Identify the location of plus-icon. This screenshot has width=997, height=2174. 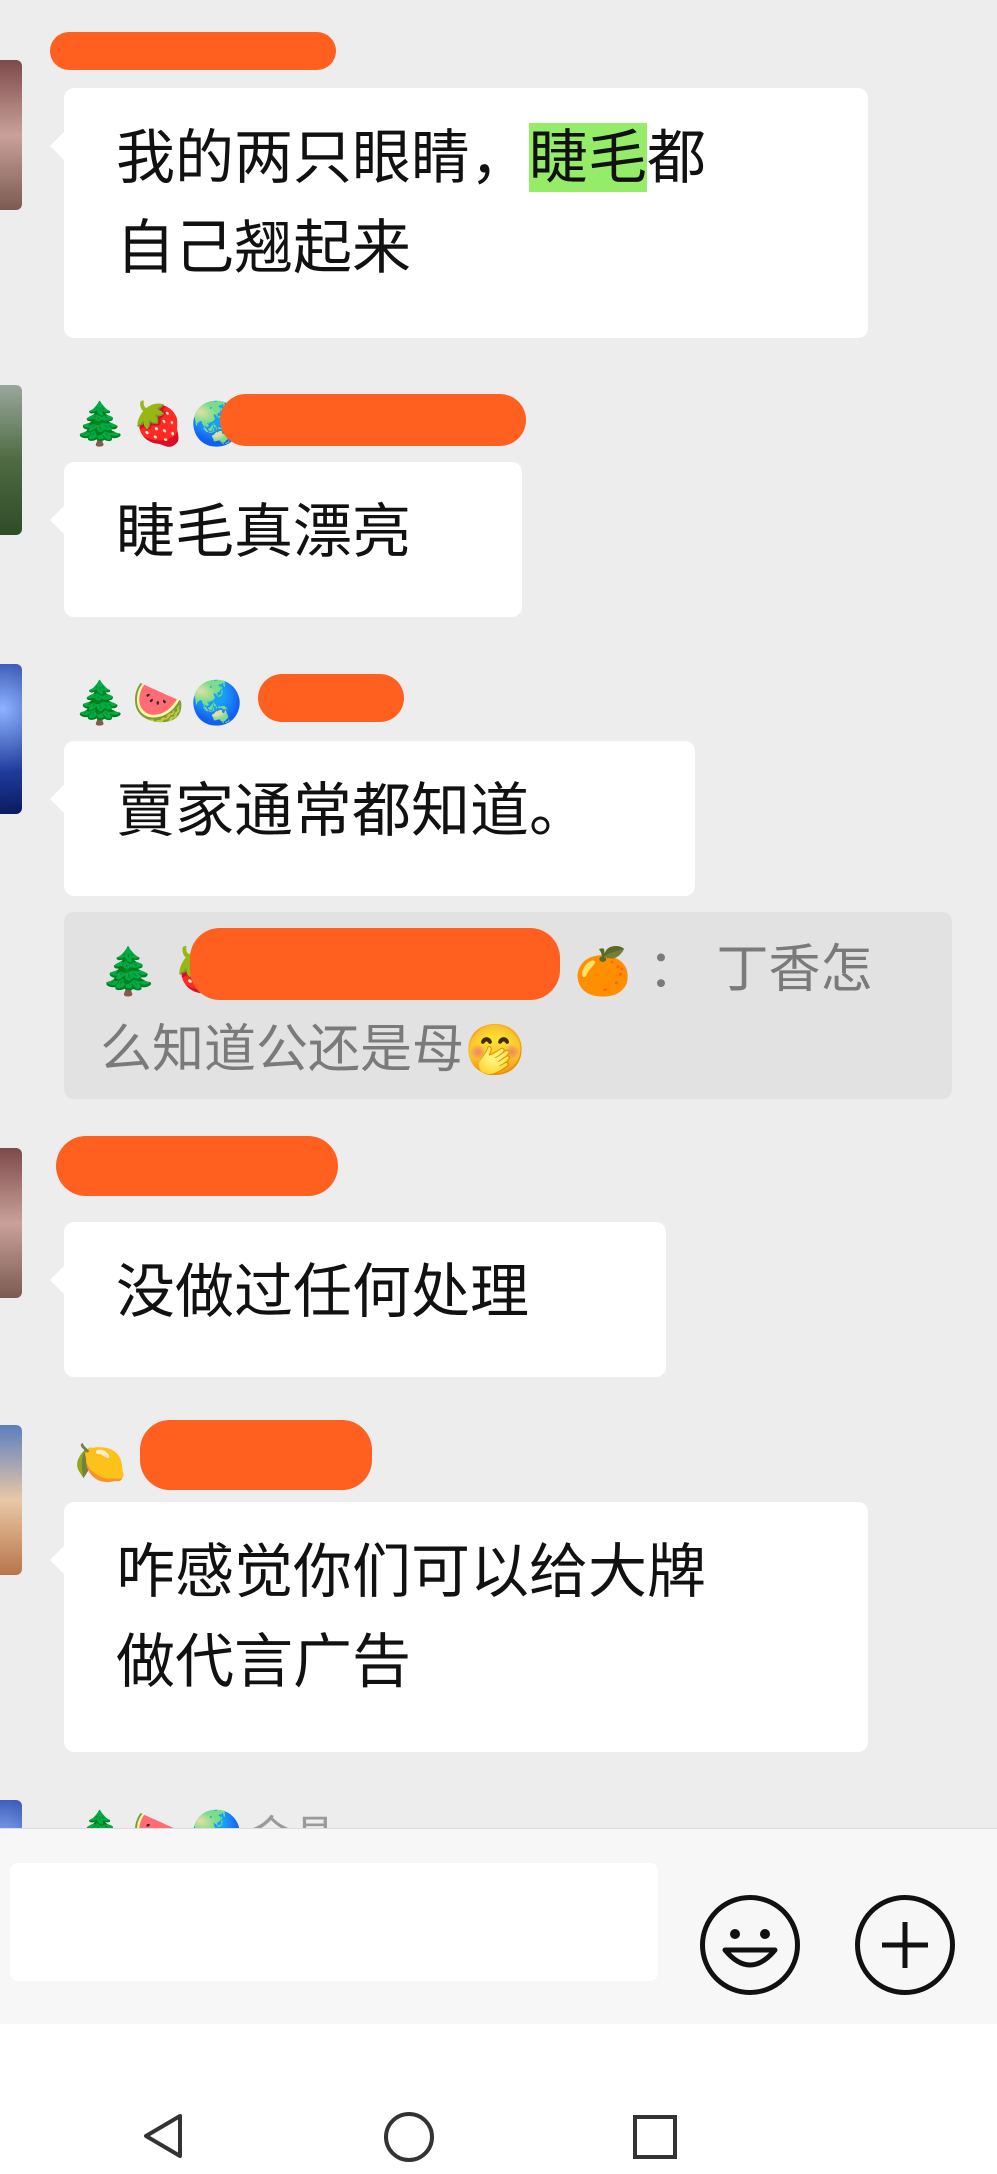
(905, 1945).